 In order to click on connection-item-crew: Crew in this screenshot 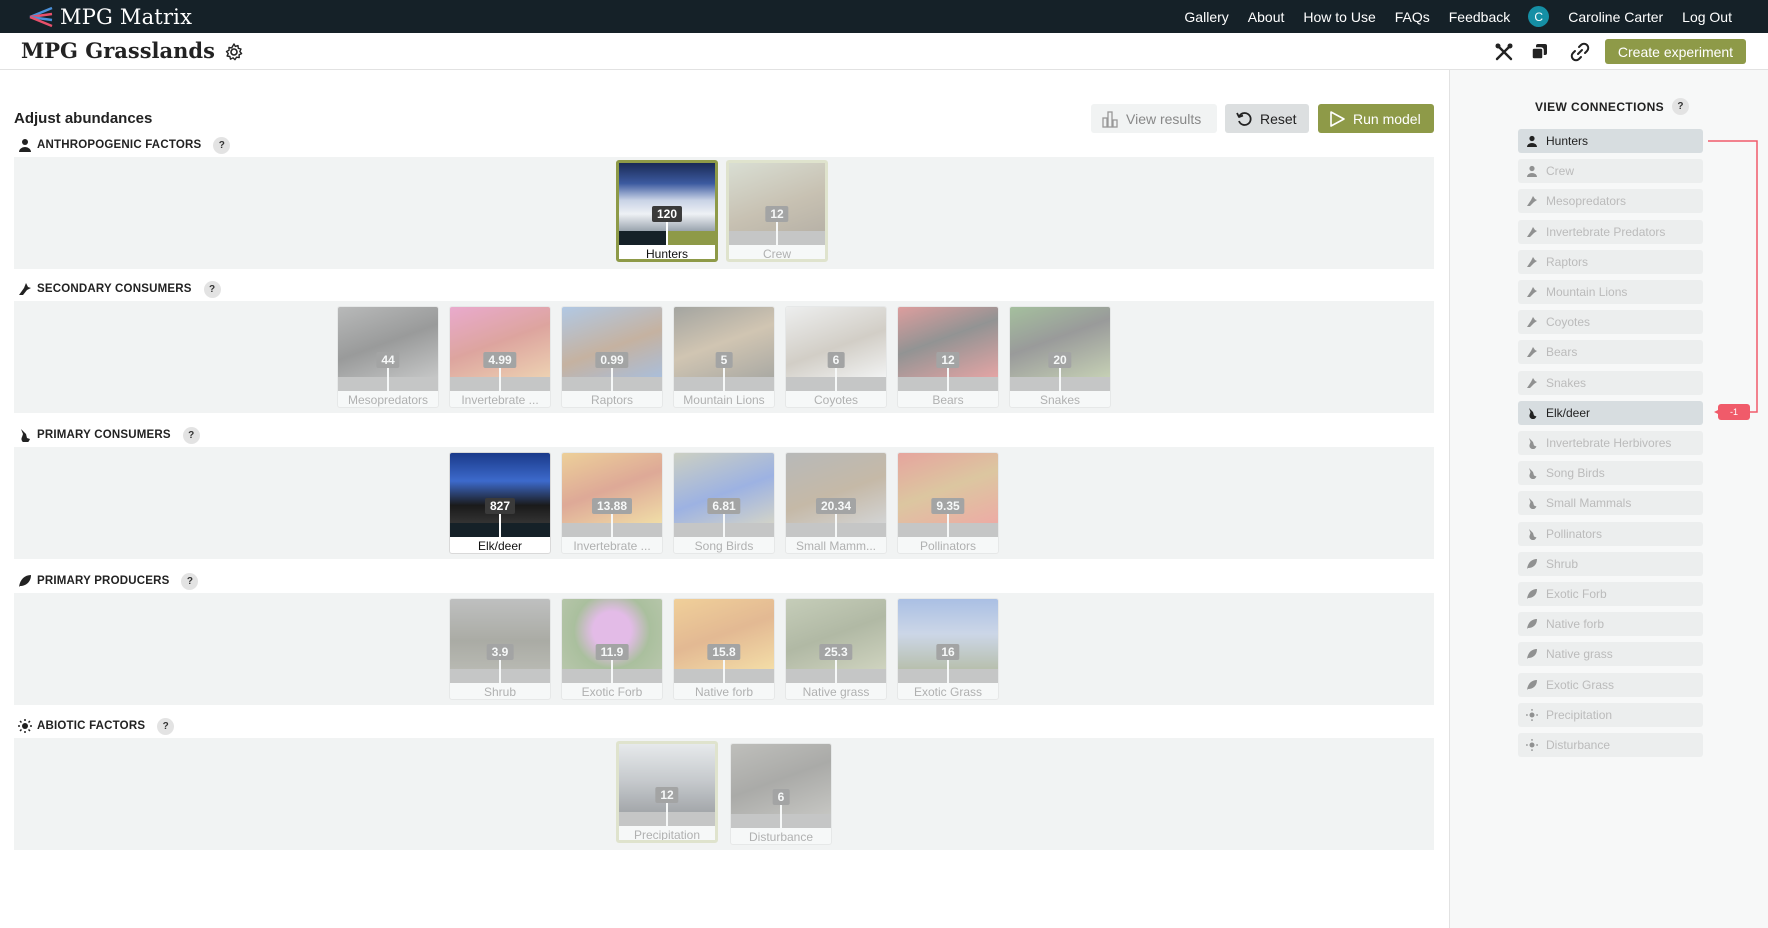, I will do `click(1610, 171)`.